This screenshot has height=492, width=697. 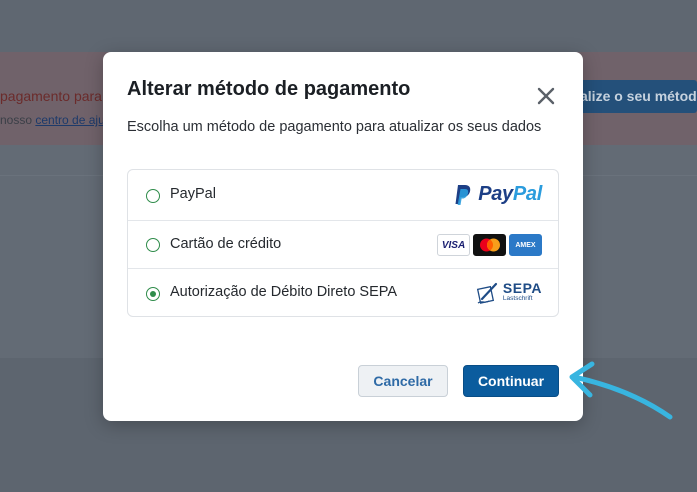 What do you see at coordinates (348, 26) in the screenshot?
I see `page-header` at bounding box center [348, 26].